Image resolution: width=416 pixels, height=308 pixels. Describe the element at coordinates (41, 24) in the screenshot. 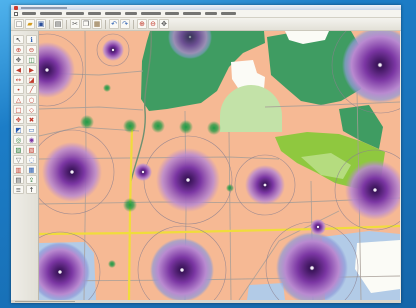

I see `save-icon: ▣` at that location.